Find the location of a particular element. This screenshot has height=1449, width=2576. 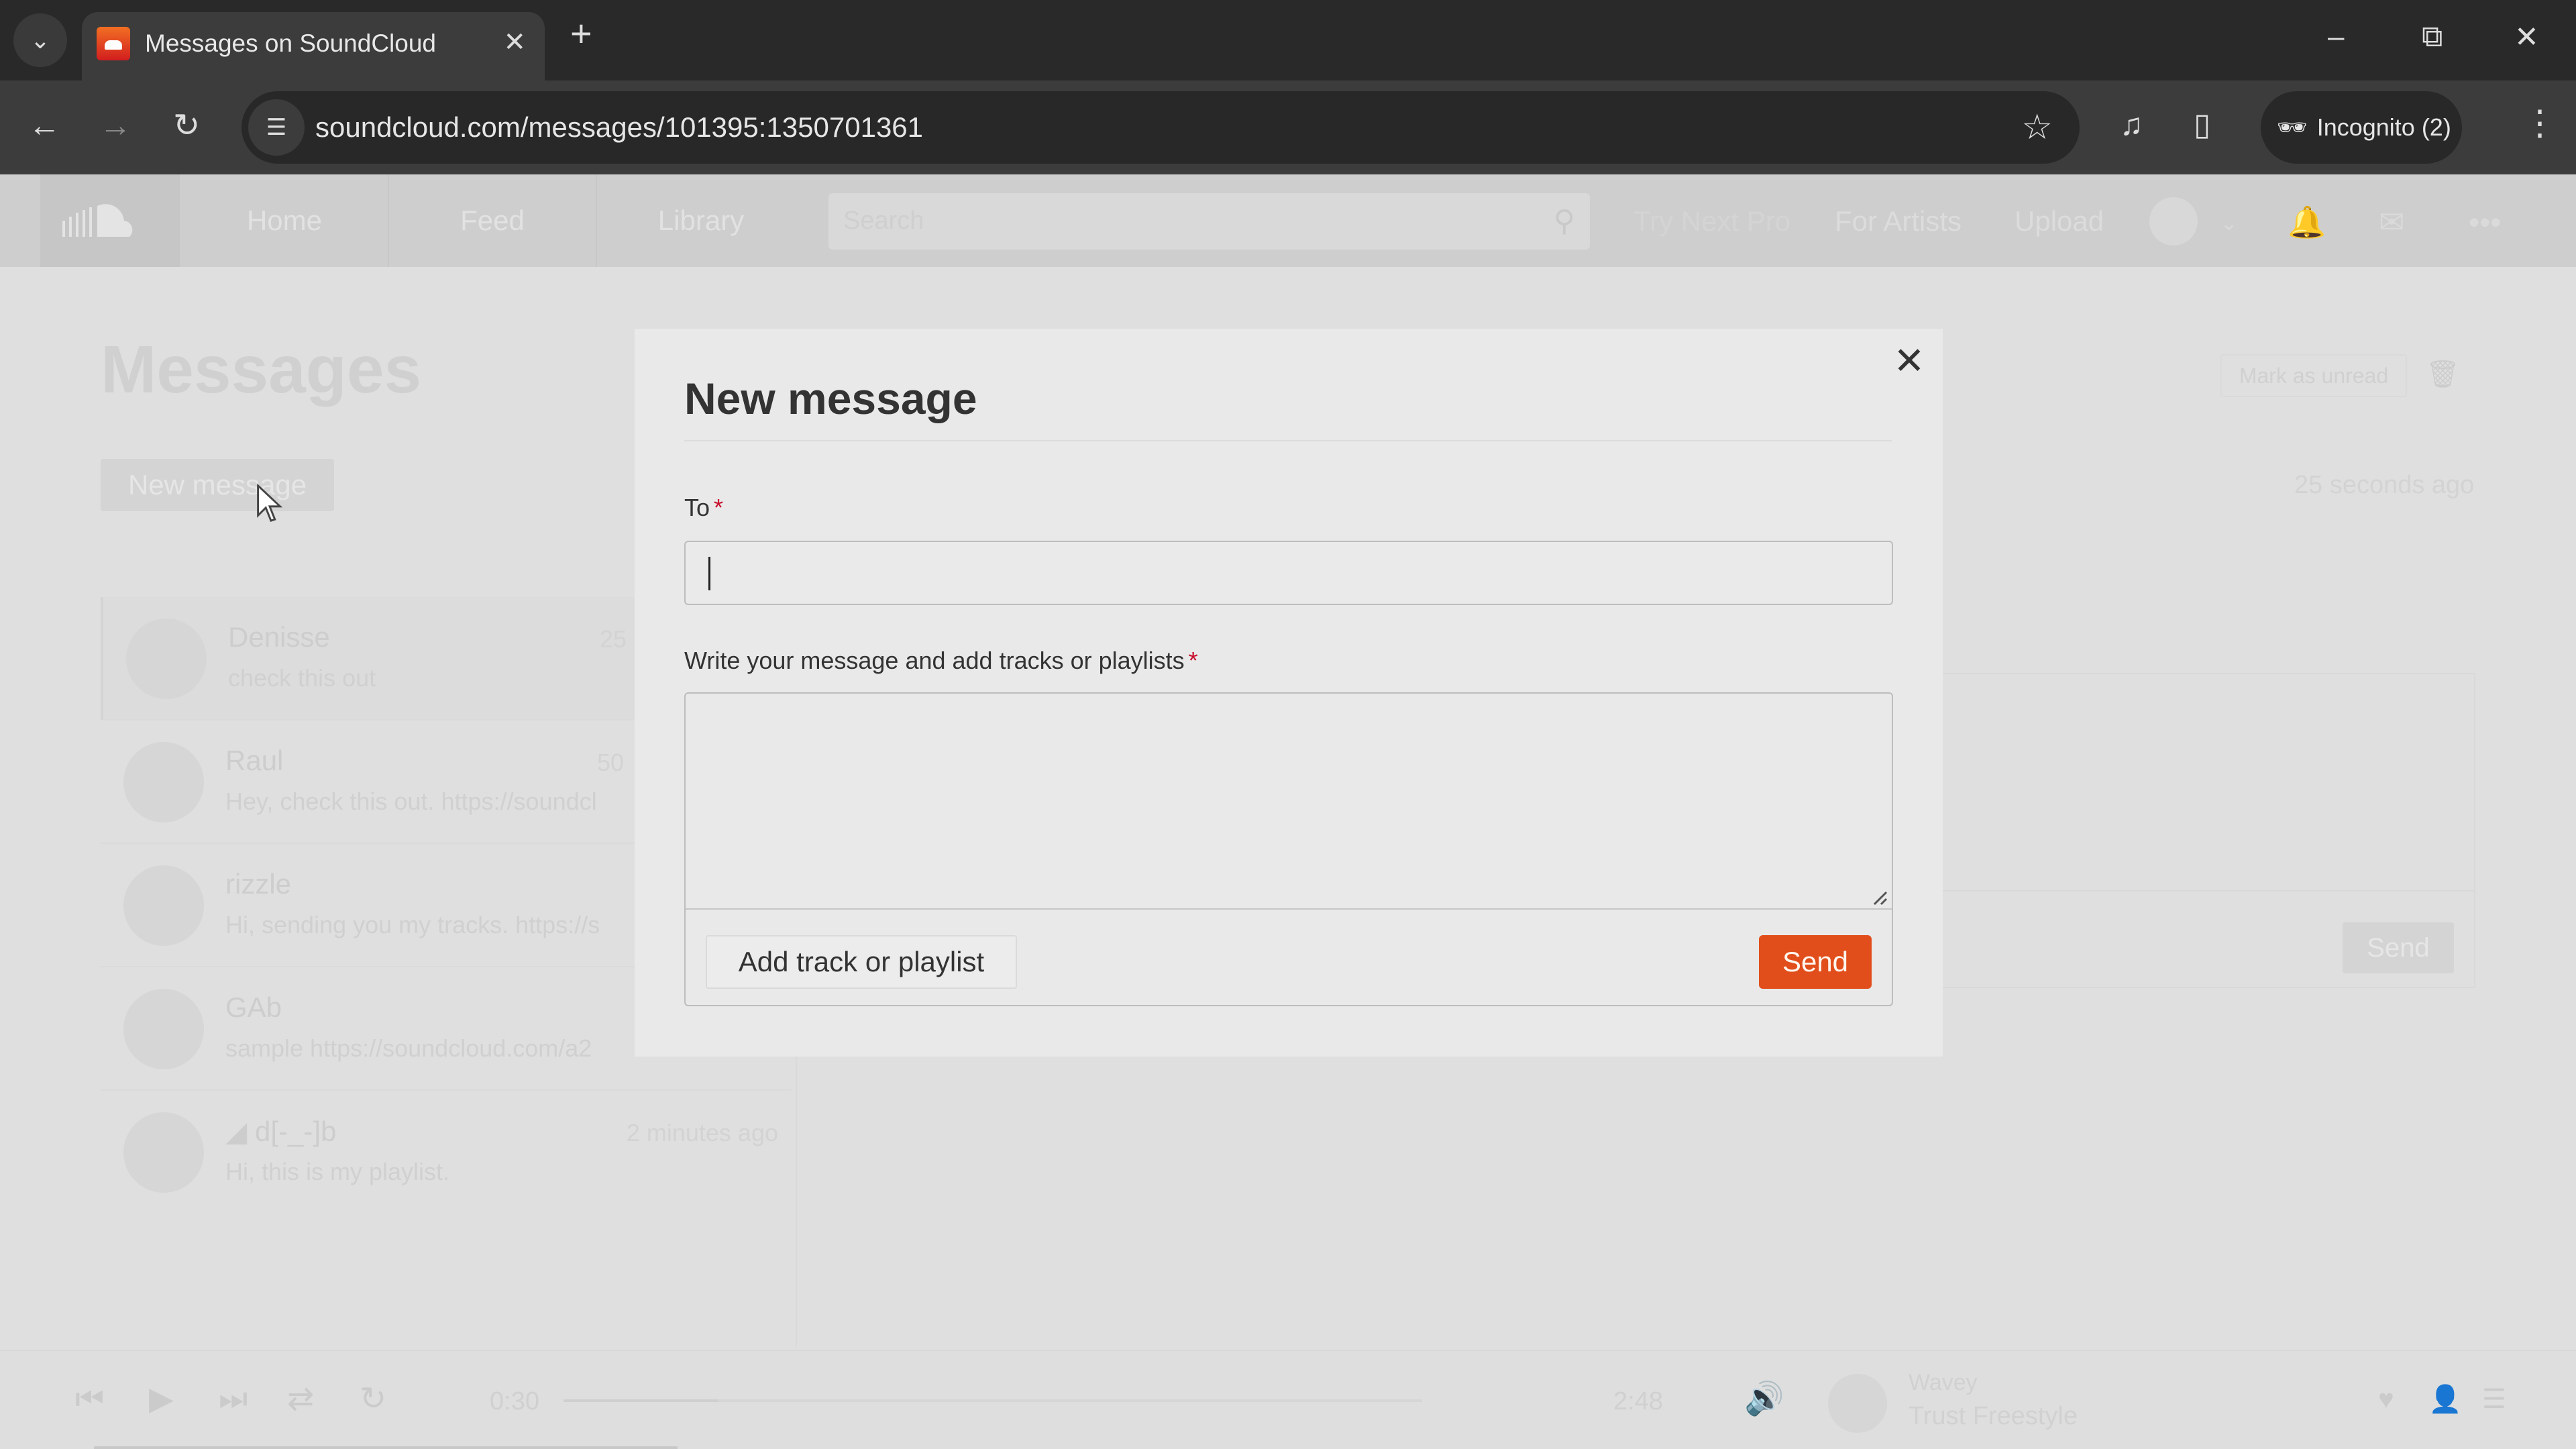

next-track-icon: ⏭ is located at coordinates (233, 1399).